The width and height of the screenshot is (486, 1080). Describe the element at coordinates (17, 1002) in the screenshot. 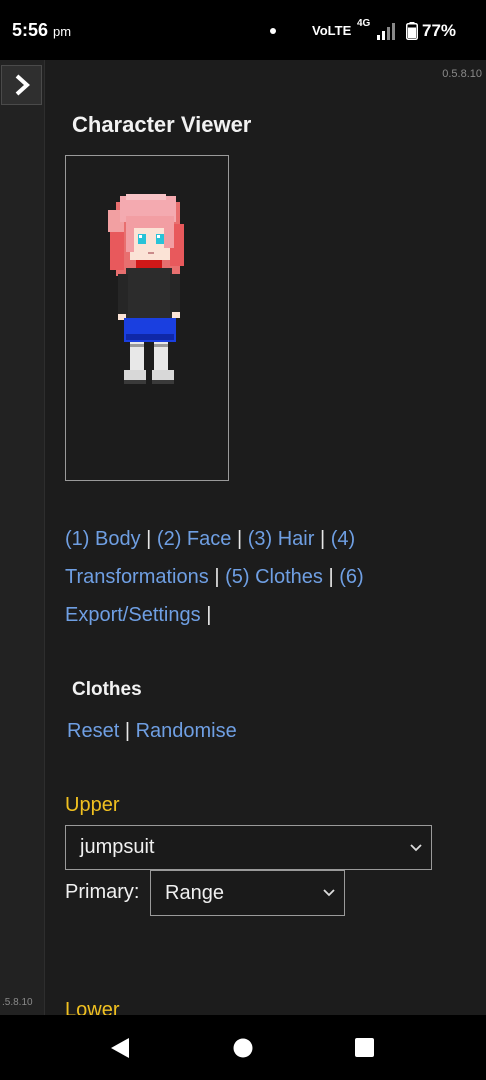

I see `sidebar-version: .5.8.10` at that location.